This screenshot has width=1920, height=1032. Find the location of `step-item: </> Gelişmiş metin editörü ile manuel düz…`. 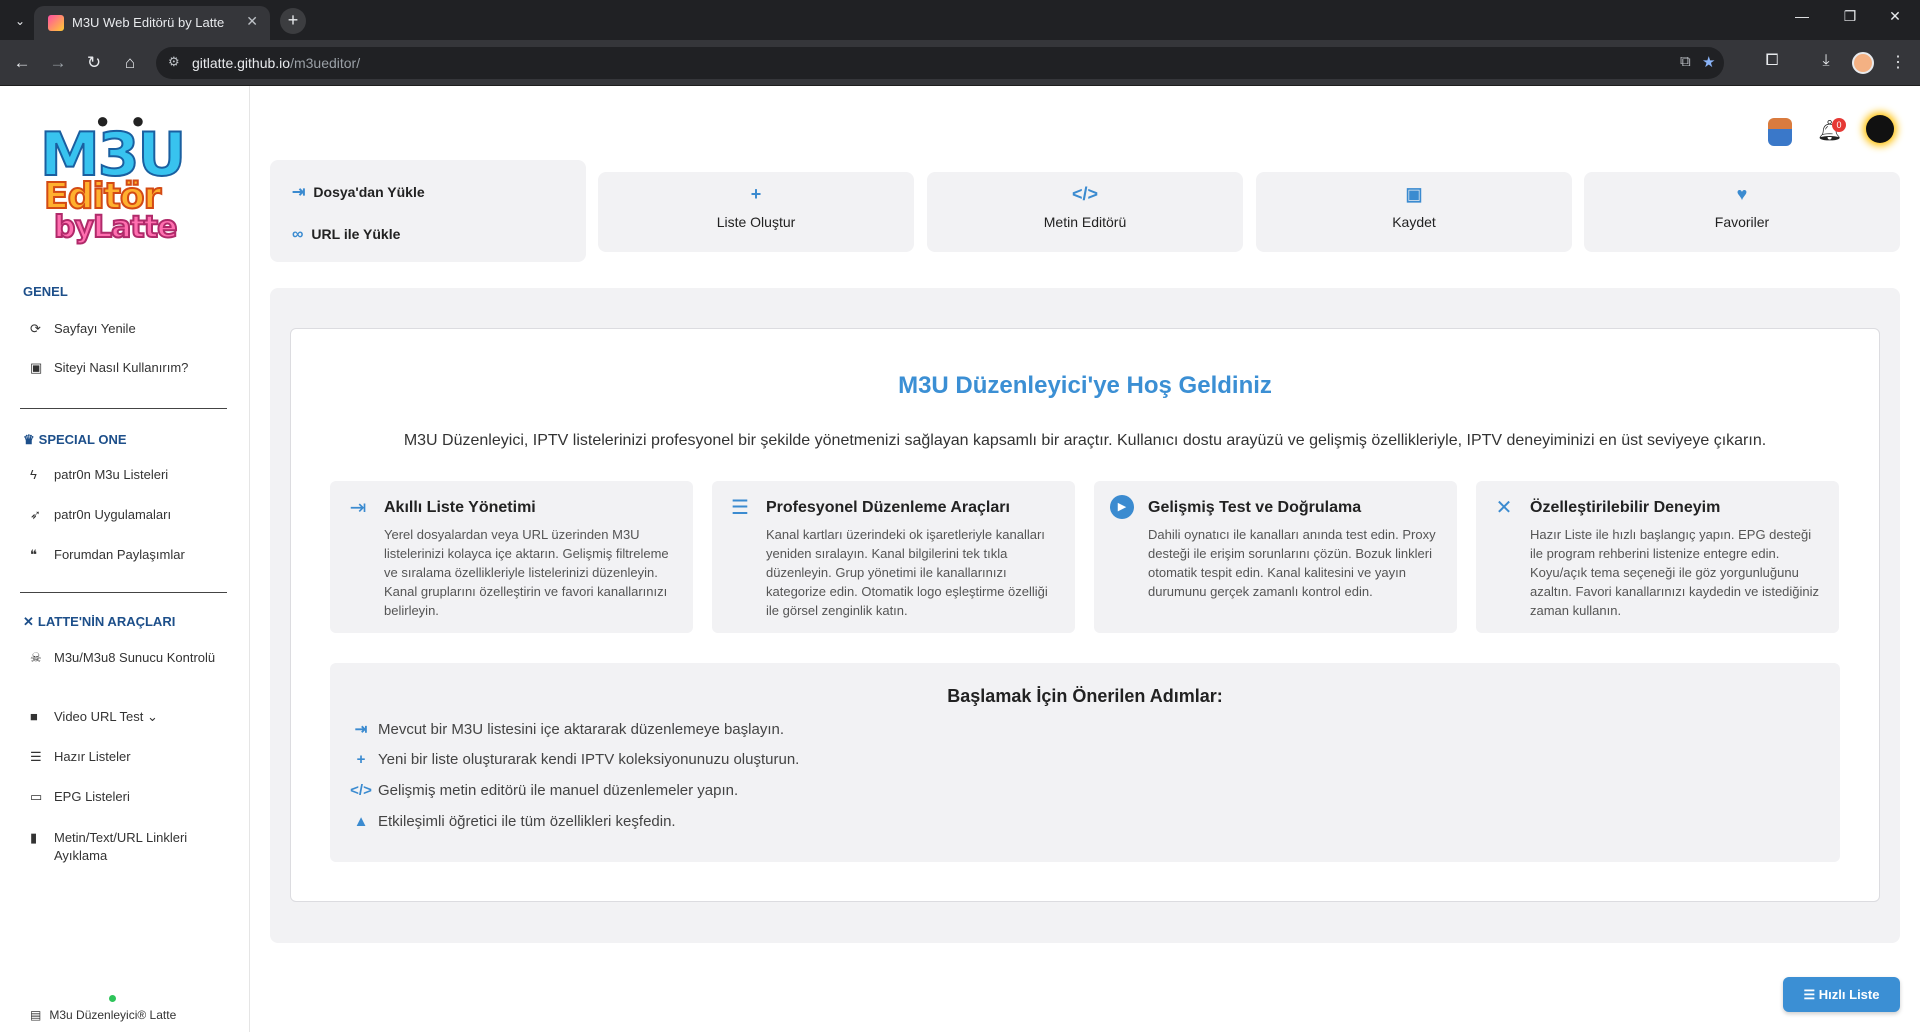

step-item: </> Gelişmiş metin editörü ile manuel düz… is located at coordinates (544, 790).